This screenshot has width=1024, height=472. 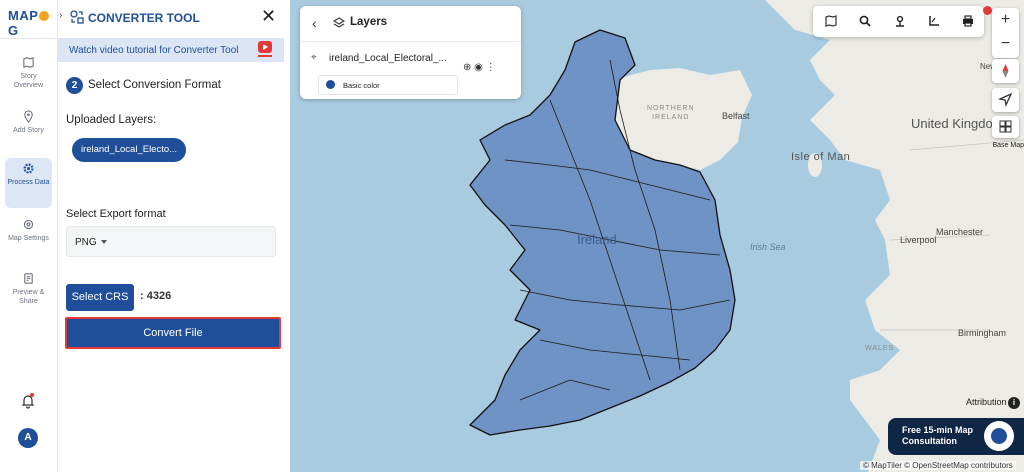 What do you see at coordinates (103, 242) in the screenshot?
I see `caret-down-icon` at bounding box center [103, 242].